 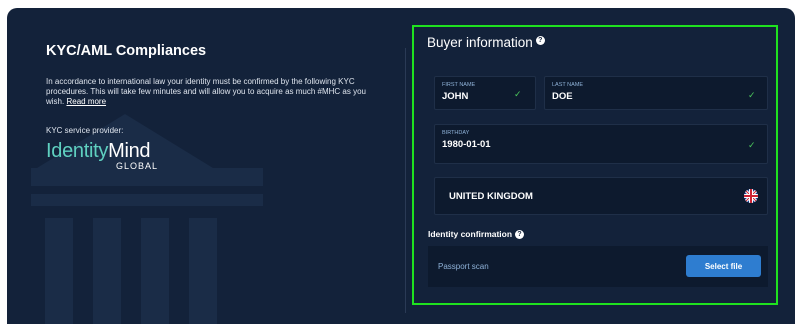 I want to click on last-name-value: DOE, so click(x=562, y=96).